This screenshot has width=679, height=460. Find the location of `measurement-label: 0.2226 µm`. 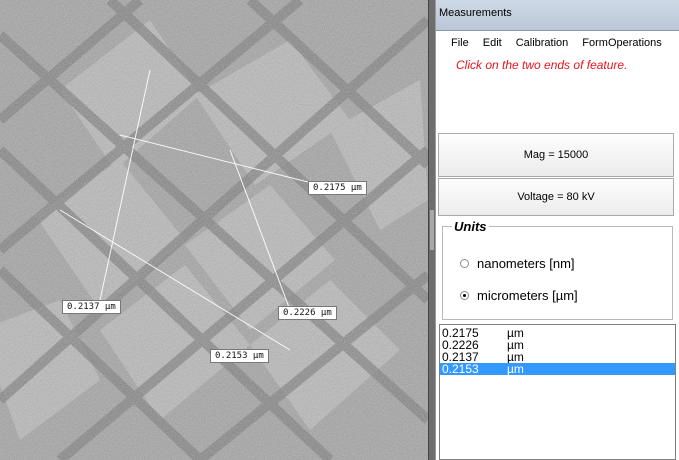

measurement-label: 0.2226 µm is located at coordinates (307, 313).